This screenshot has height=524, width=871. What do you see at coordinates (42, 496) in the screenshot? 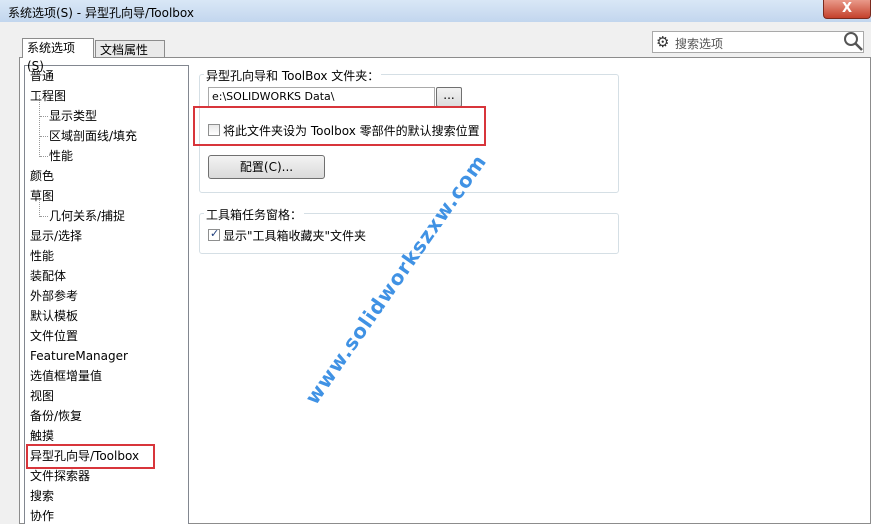
I see `tree-item-search: 搜索` at bounding box center [42, 496].